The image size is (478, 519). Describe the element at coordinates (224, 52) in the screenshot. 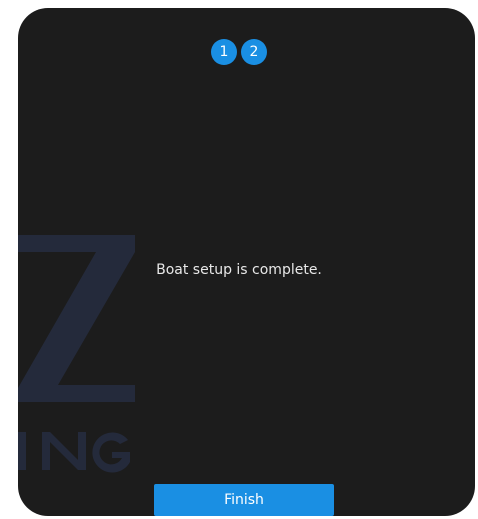

I see `step-1-indicator: 1` at that location.